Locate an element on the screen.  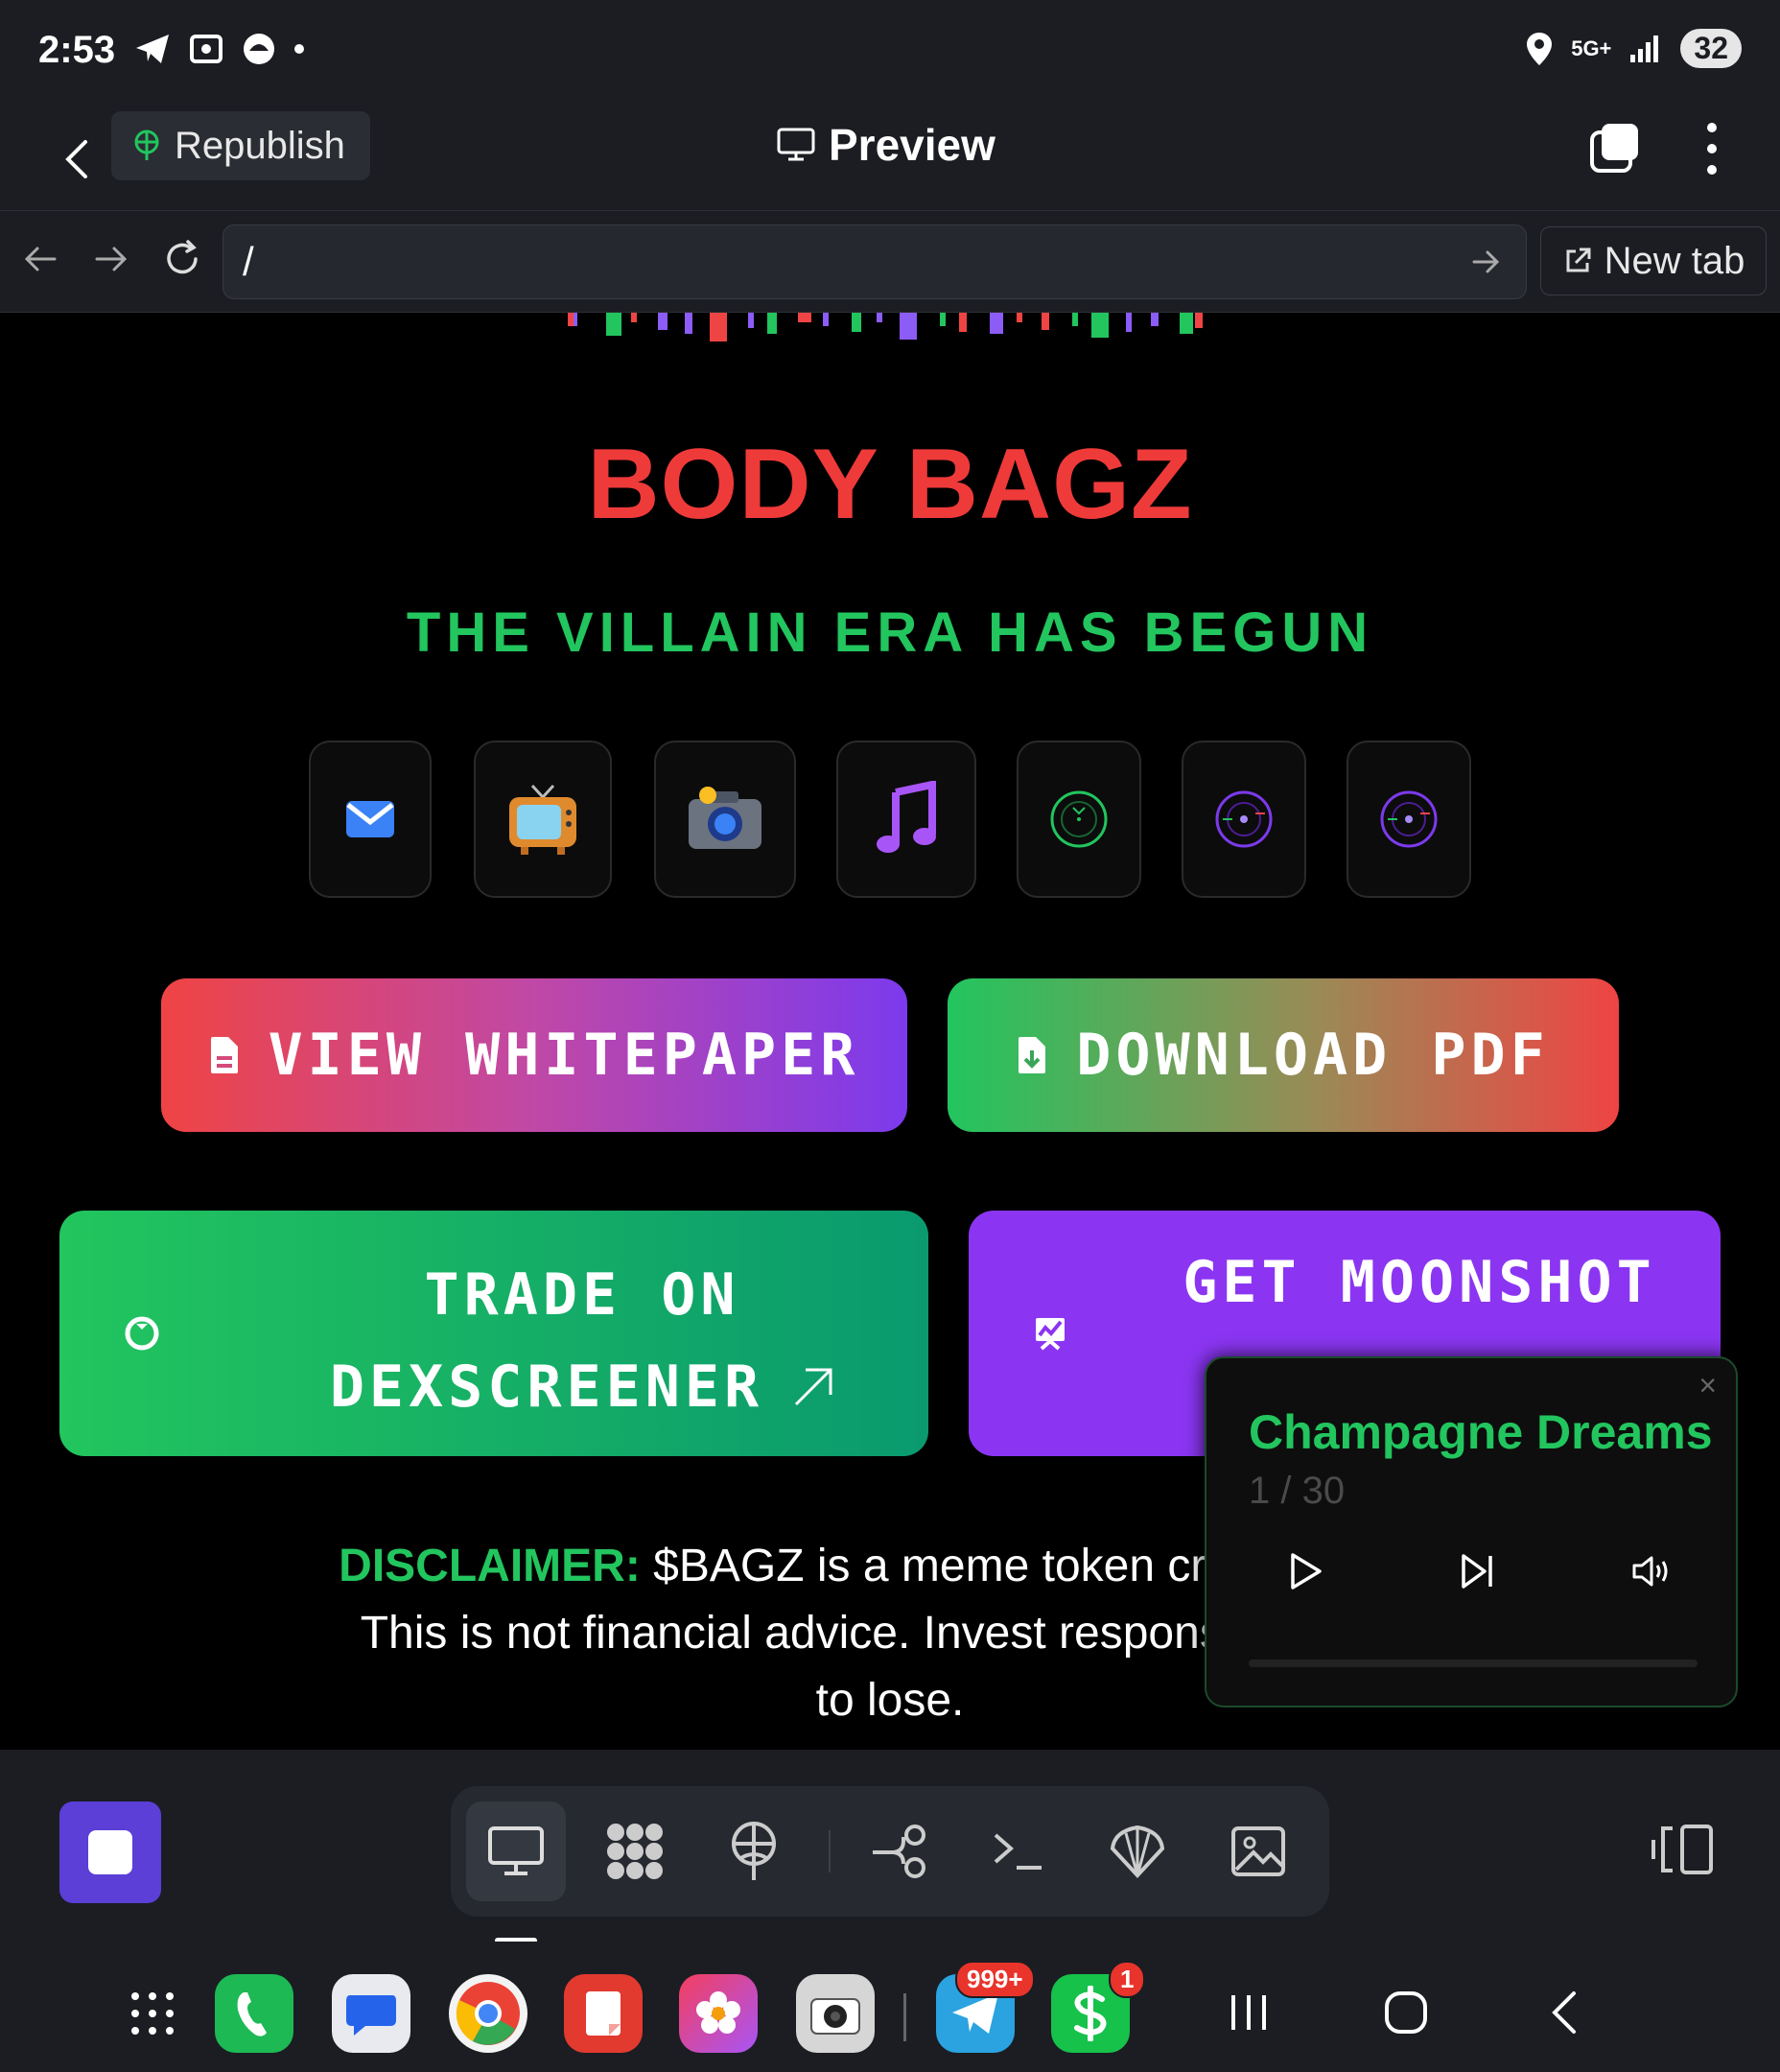
download-pdf-button: DOWNLOAD PDF is located at coordinates (1283, 1055).